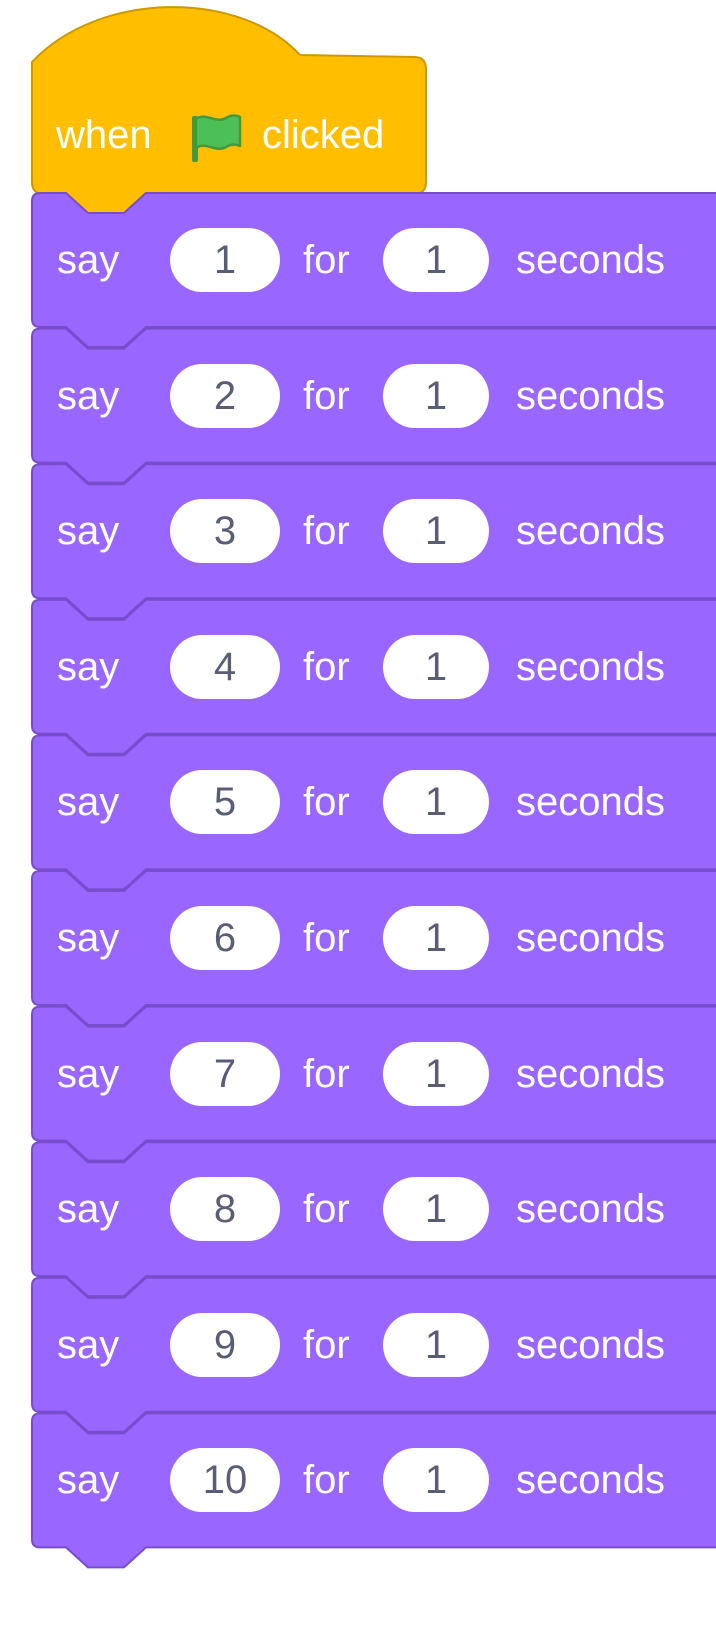 The image size is (716, 1629). Describe the element at coordinates (358, 1209) in the screenshot. I see `say-for-secs-block: say 8 for 1 seconds` at that location.